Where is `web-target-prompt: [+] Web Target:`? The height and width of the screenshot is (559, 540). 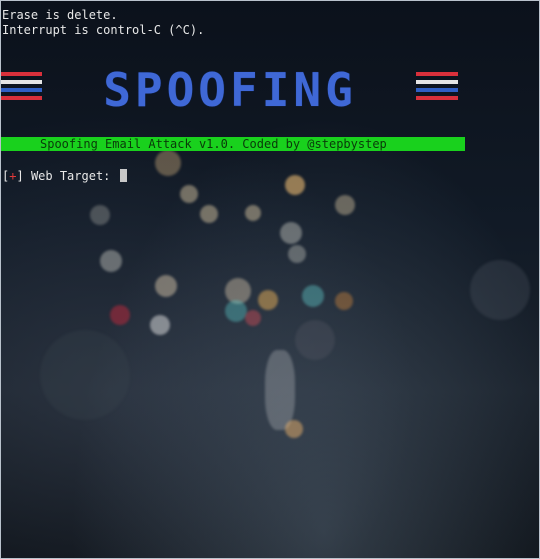 web-target-prompt: [+] Web Target: is located at coordinates (64, 176).